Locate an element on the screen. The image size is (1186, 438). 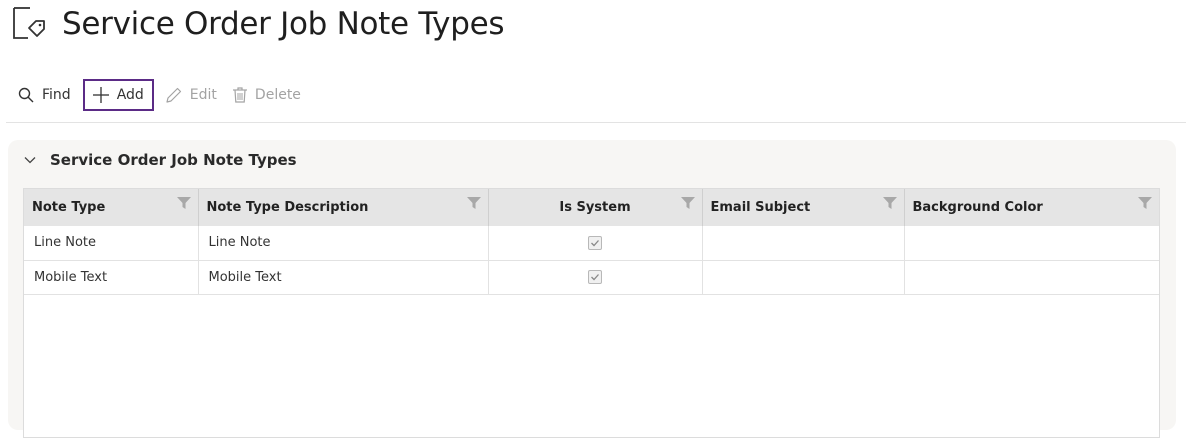
page-header: Service Order Job Note Types is located at coordinates (258, 24).